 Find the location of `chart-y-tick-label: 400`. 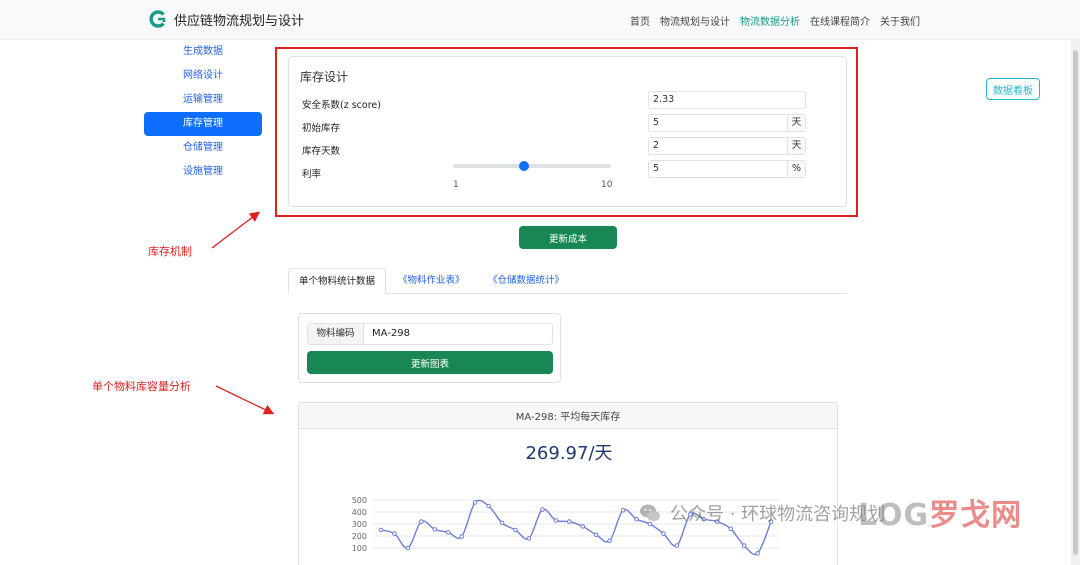

chart-y-tick-label: 400 is located at coordinates (359, 512).